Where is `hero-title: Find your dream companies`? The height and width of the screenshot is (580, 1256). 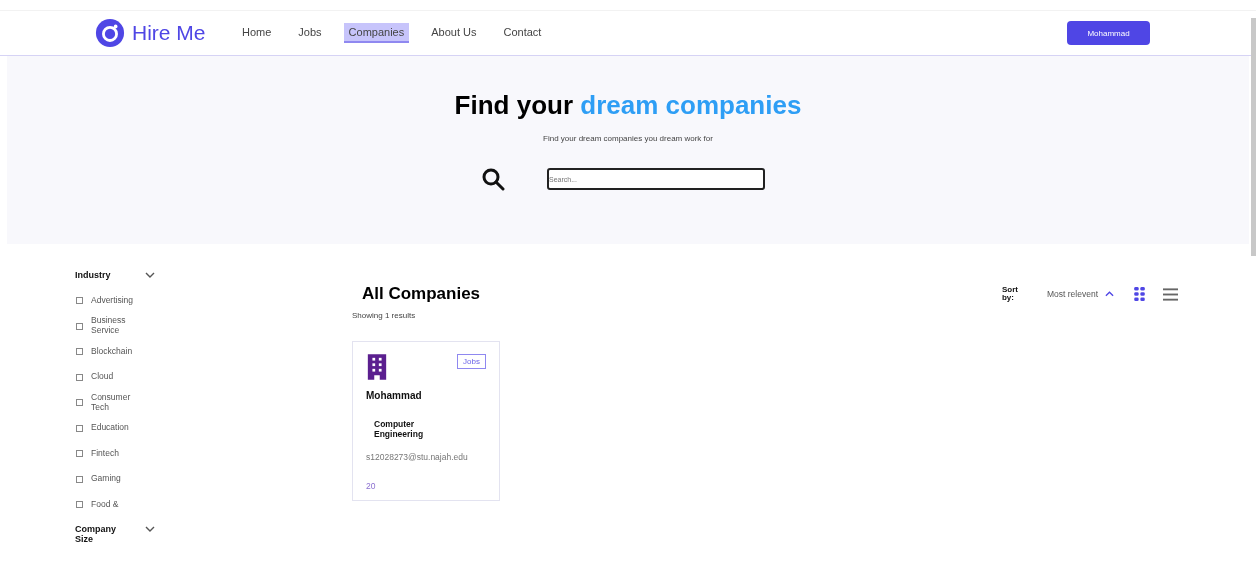 hero-title: Find your dream companies is located at coordinates (628, 105).